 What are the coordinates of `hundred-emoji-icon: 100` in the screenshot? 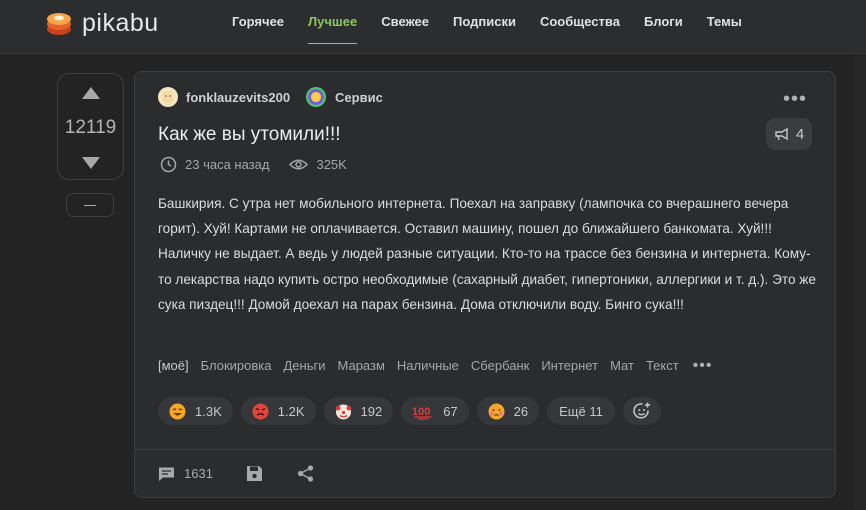 It's located at (422, 413).